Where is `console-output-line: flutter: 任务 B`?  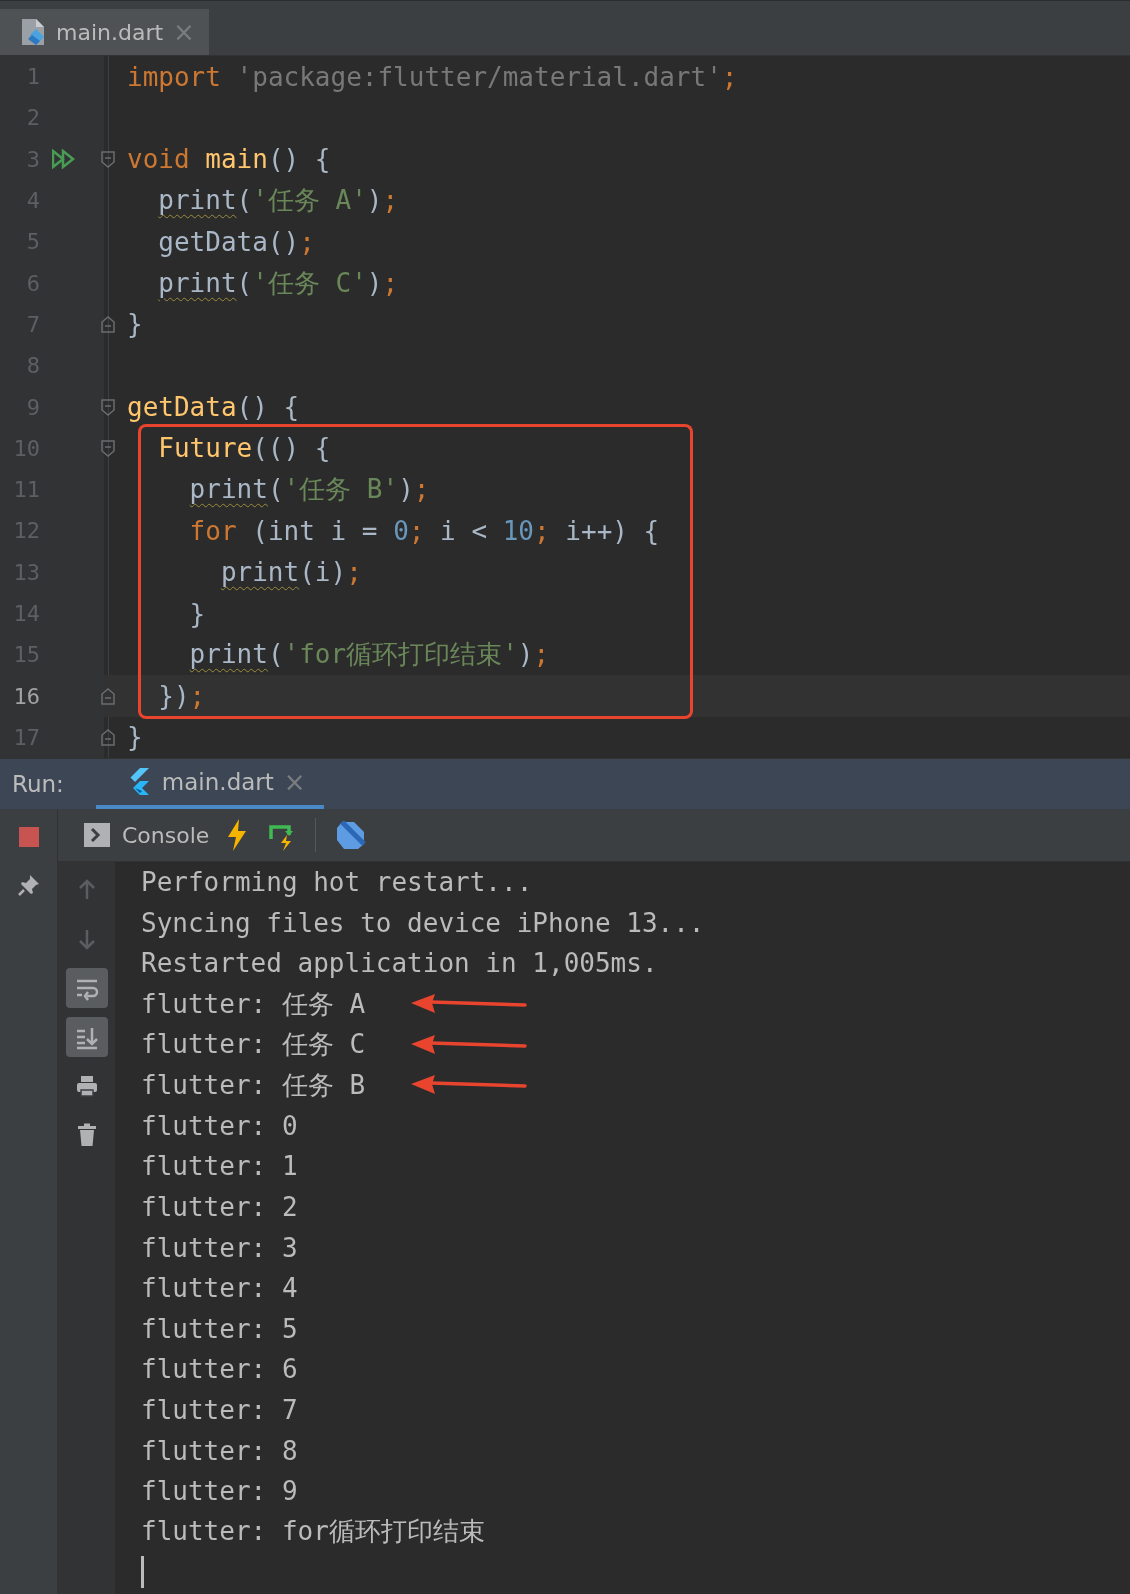 console-output-line: flutter: 任务 B is located at coordinates (253, 1085).